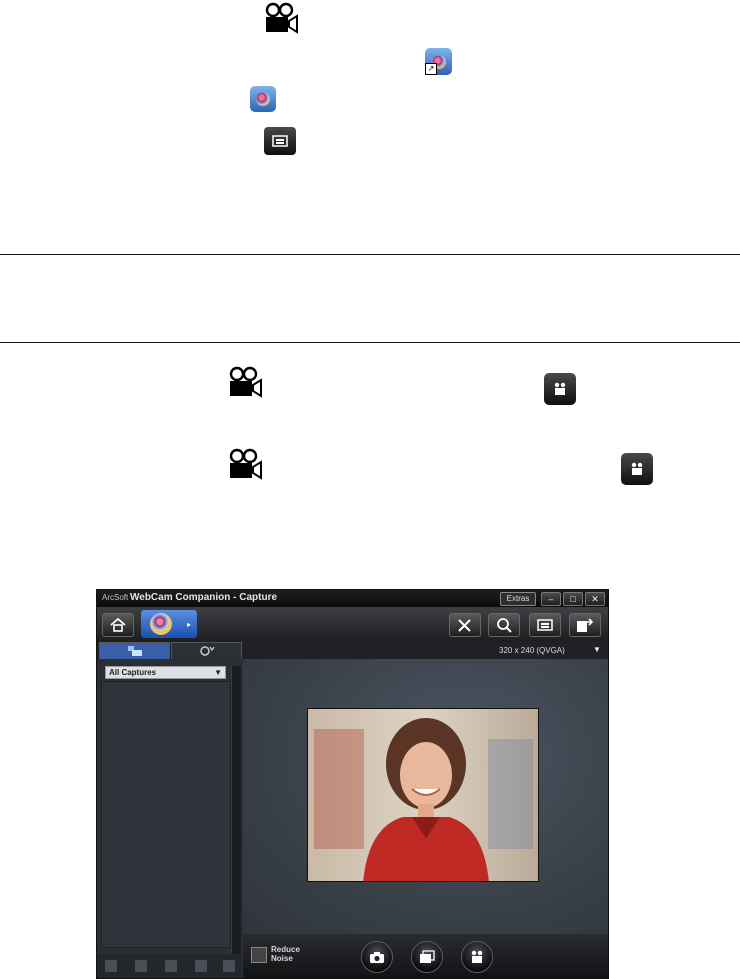 This screenshot has width=740, height=979. I want to click on capture-mode-button: ▸, so click(169, 624).